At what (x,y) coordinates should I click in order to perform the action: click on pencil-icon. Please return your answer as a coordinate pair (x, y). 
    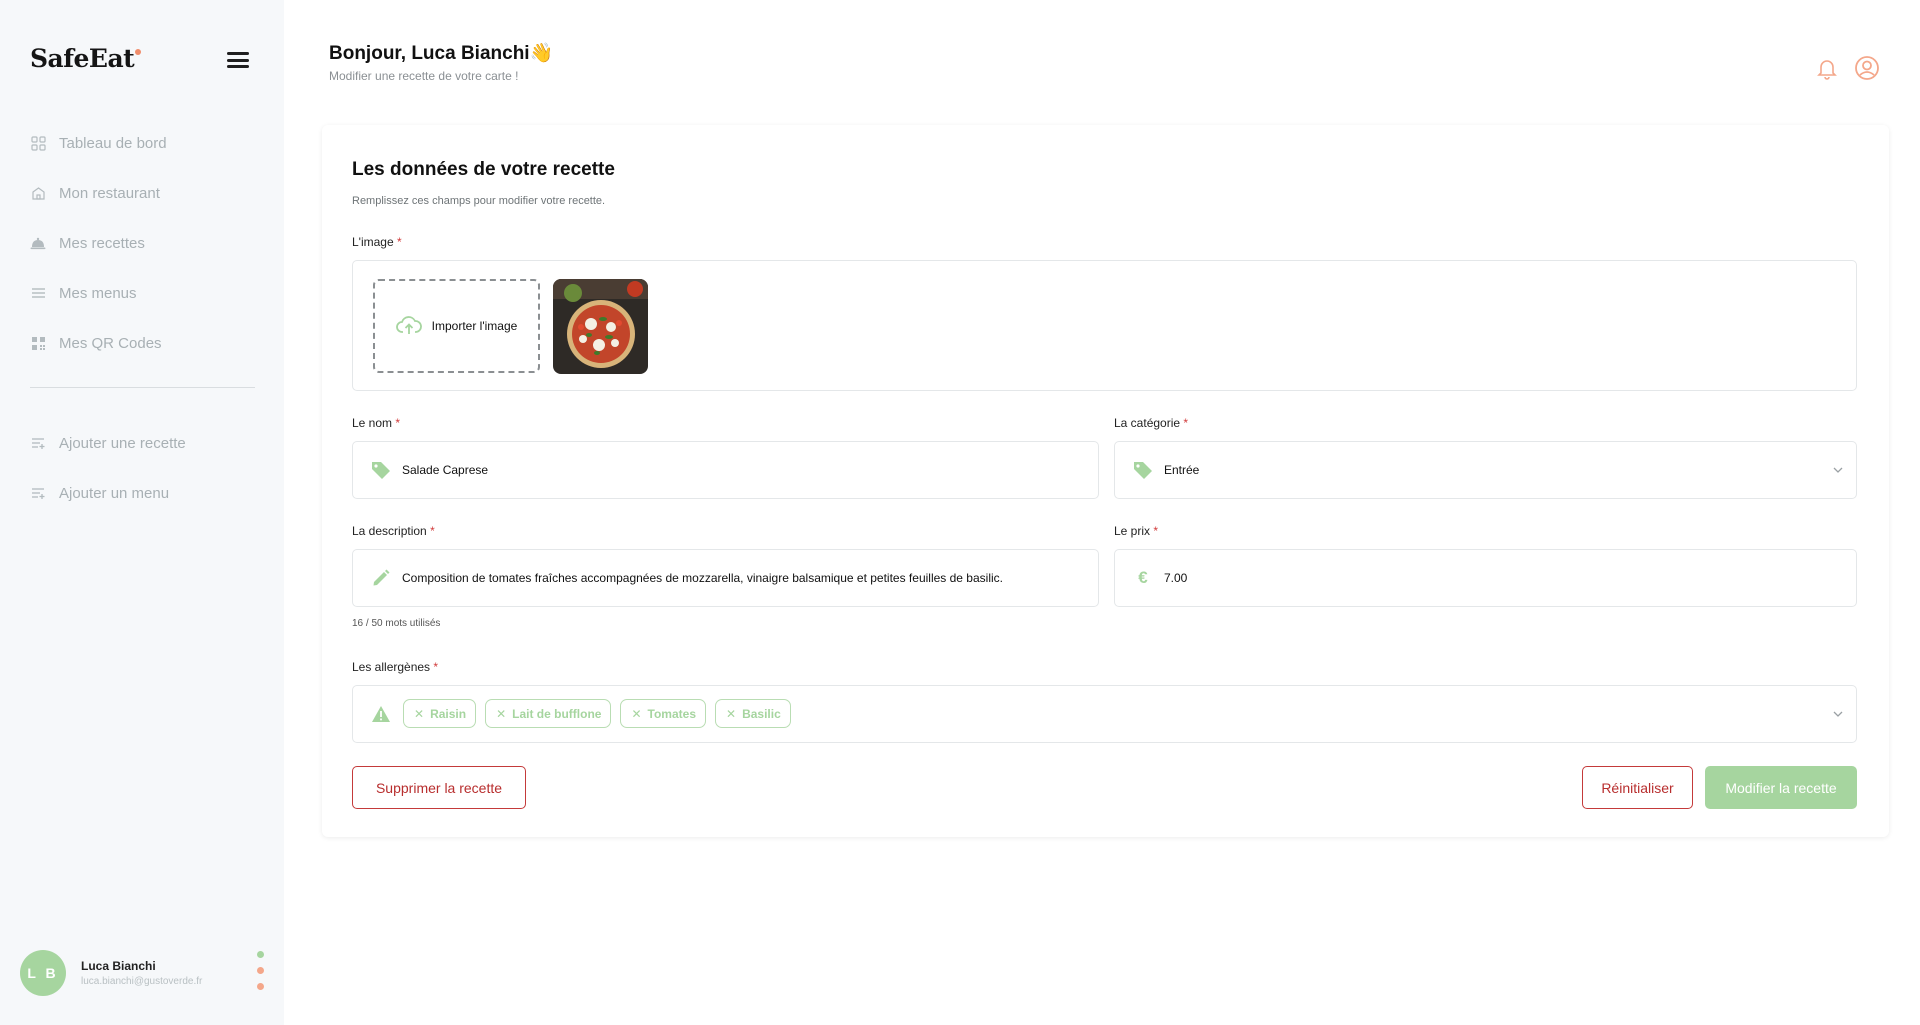
    Looking at the image, I should click on (381, 578).